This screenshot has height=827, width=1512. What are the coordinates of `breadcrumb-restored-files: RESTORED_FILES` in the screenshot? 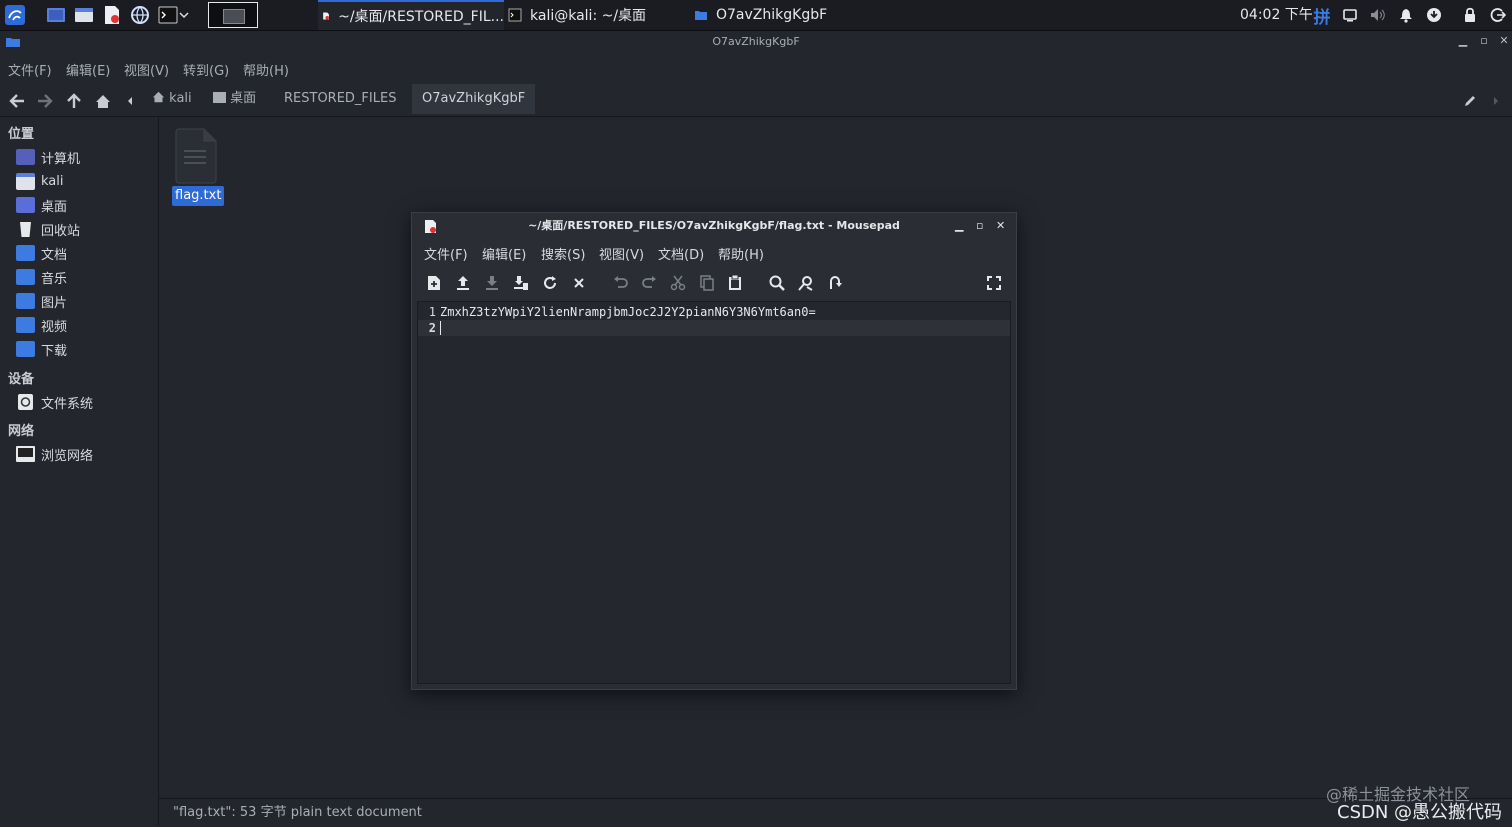 It's located at (340, 99).